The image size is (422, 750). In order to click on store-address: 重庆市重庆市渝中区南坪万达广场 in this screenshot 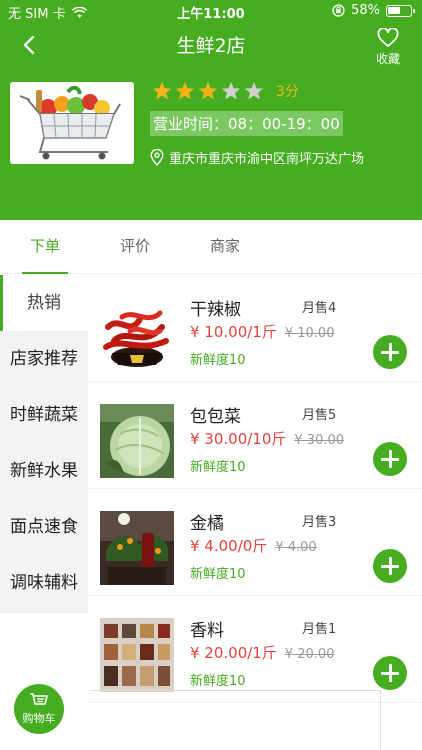, I will do `click(257, 157)`.